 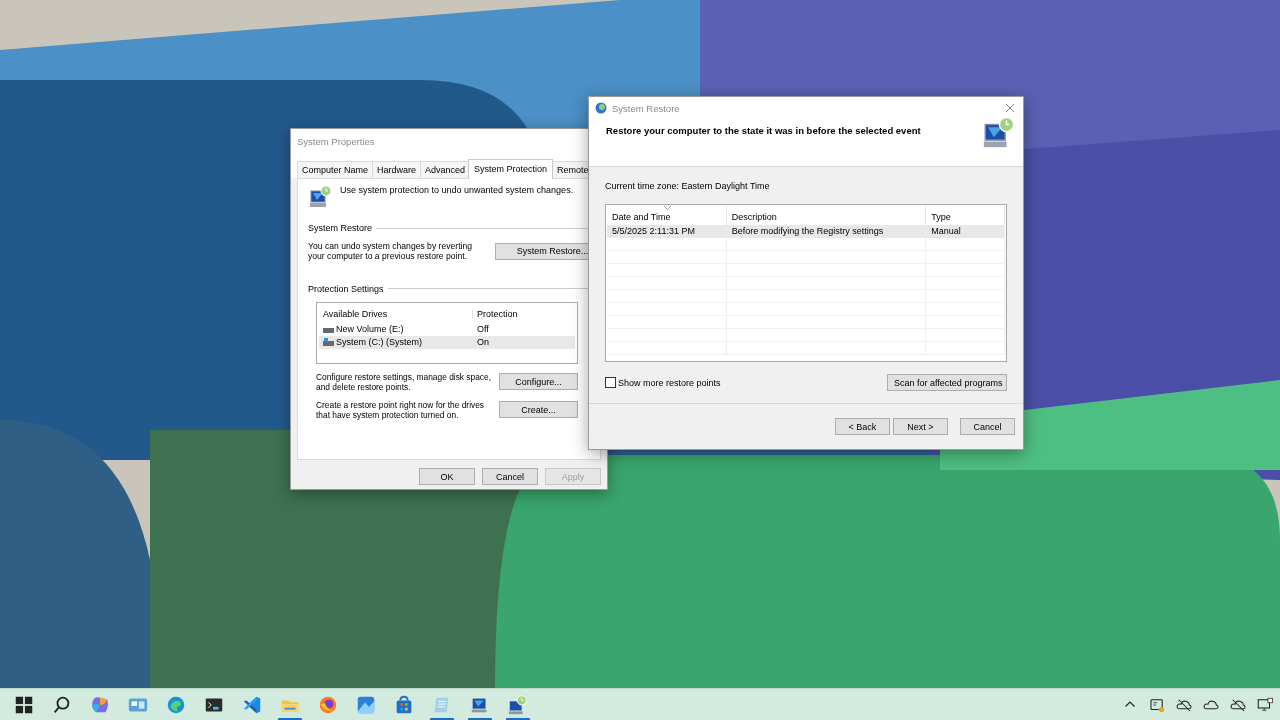 I want to click on protection-status: On, so click(x=482, y=342).